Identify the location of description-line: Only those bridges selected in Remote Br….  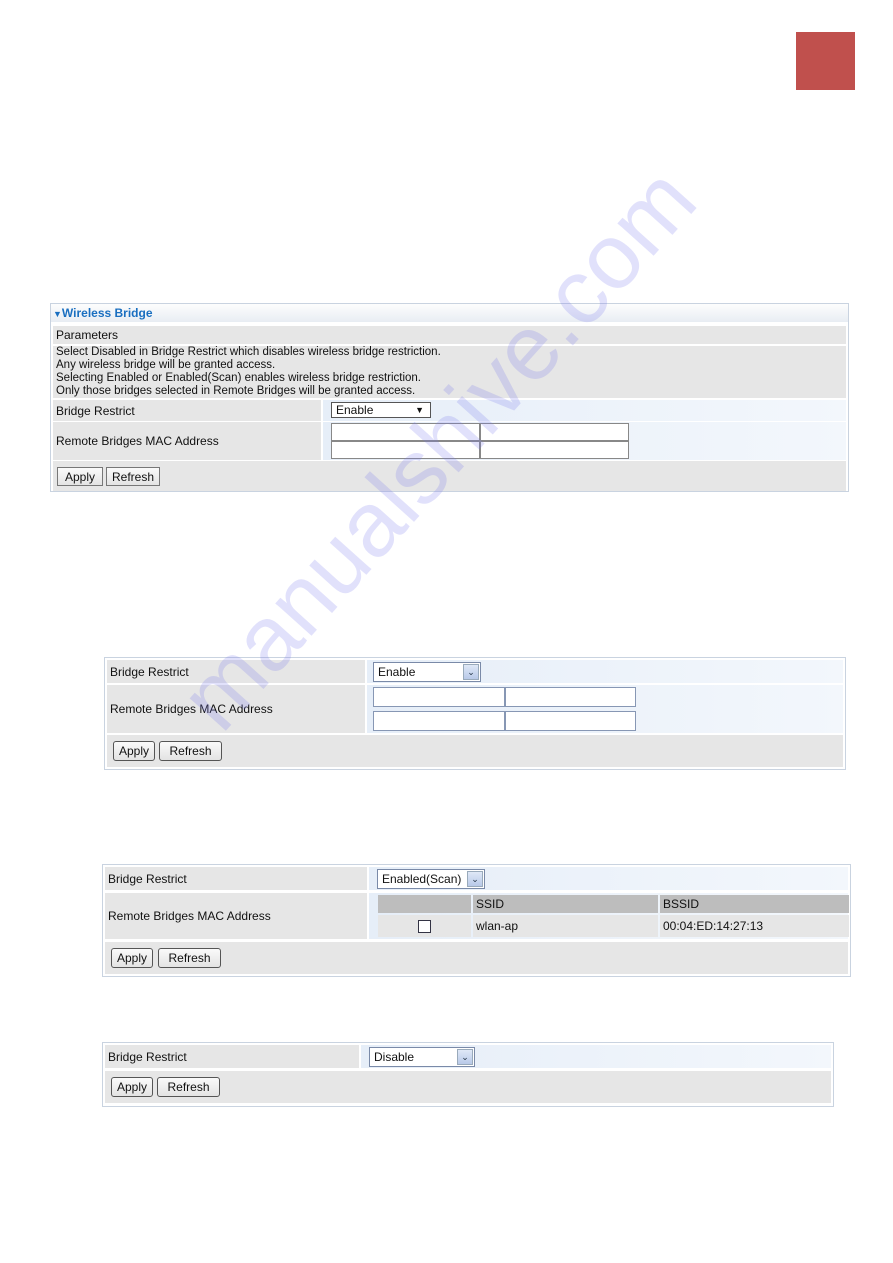
(236, 391).